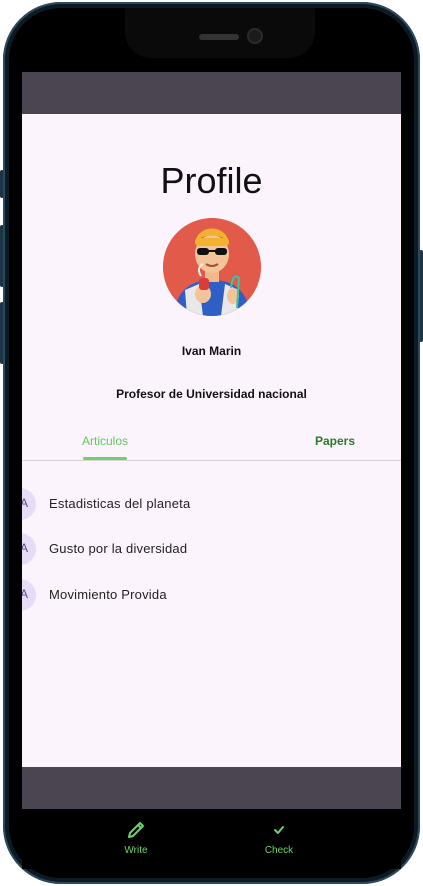  I want to click on user-name: Ivan Marin, so click(211, 351).